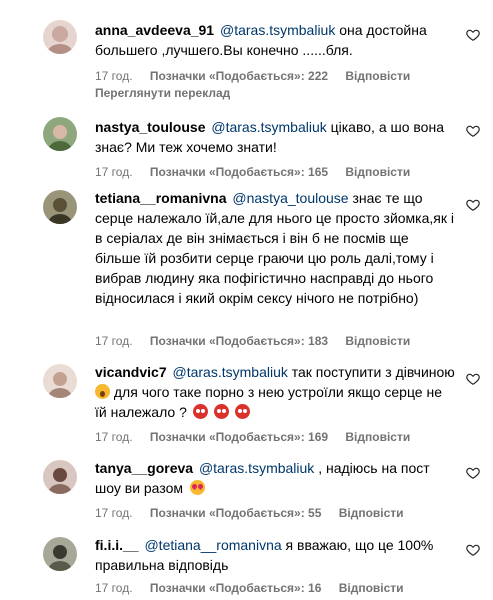 The height and width of the screenshot is (600, 493). Describe the element at coordinates (144, 468) in the screenshot. I see `username-link: tanya__goreva` at that location.